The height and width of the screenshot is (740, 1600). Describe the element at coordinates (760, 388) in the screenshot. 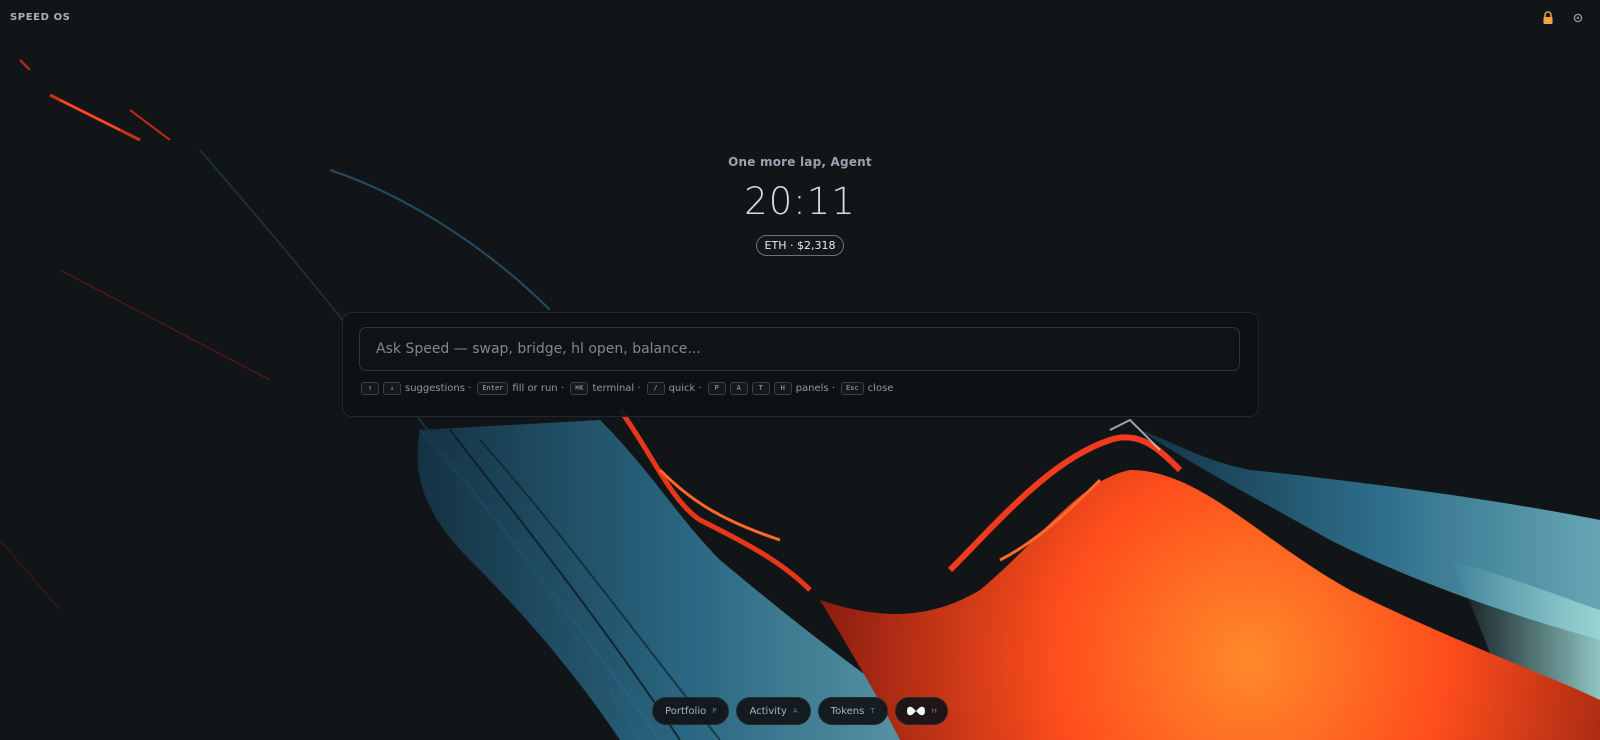

I see `key-t-hint: T` at that location.